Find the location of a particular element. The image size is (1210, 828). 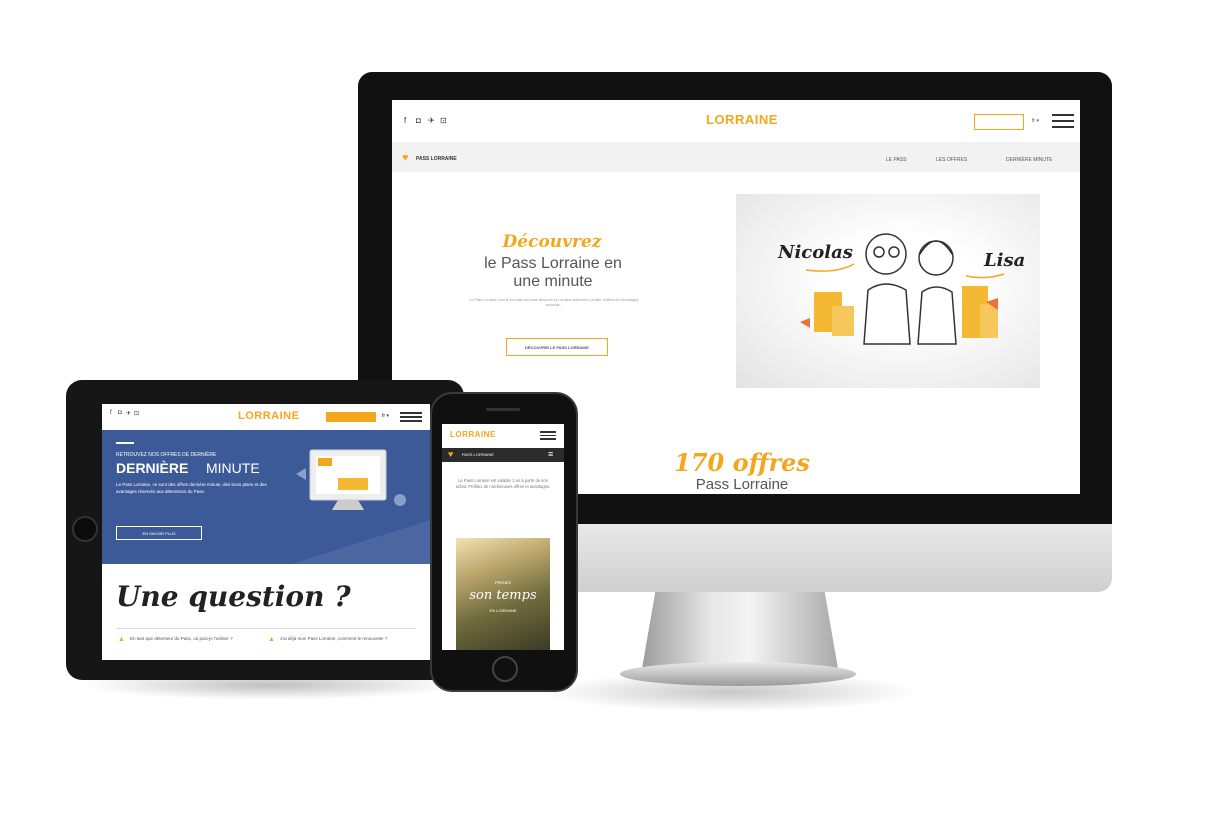

question-title: Une question ? is located at coordinates (233, 596).